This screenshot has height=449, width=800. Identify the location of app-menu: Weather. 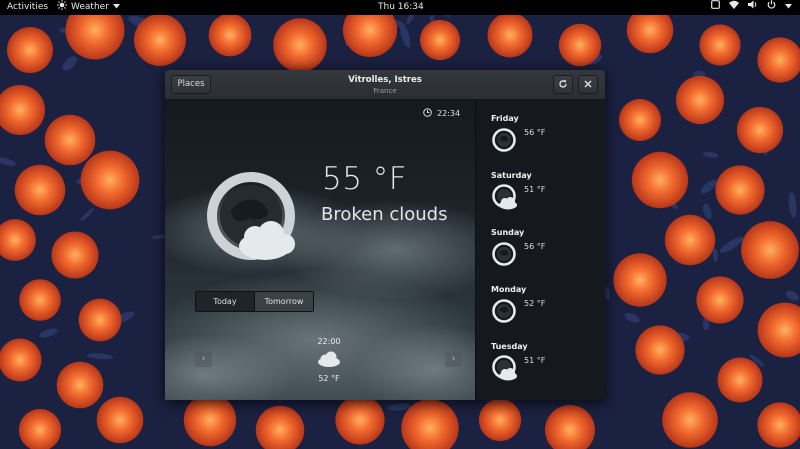
(88, 7).